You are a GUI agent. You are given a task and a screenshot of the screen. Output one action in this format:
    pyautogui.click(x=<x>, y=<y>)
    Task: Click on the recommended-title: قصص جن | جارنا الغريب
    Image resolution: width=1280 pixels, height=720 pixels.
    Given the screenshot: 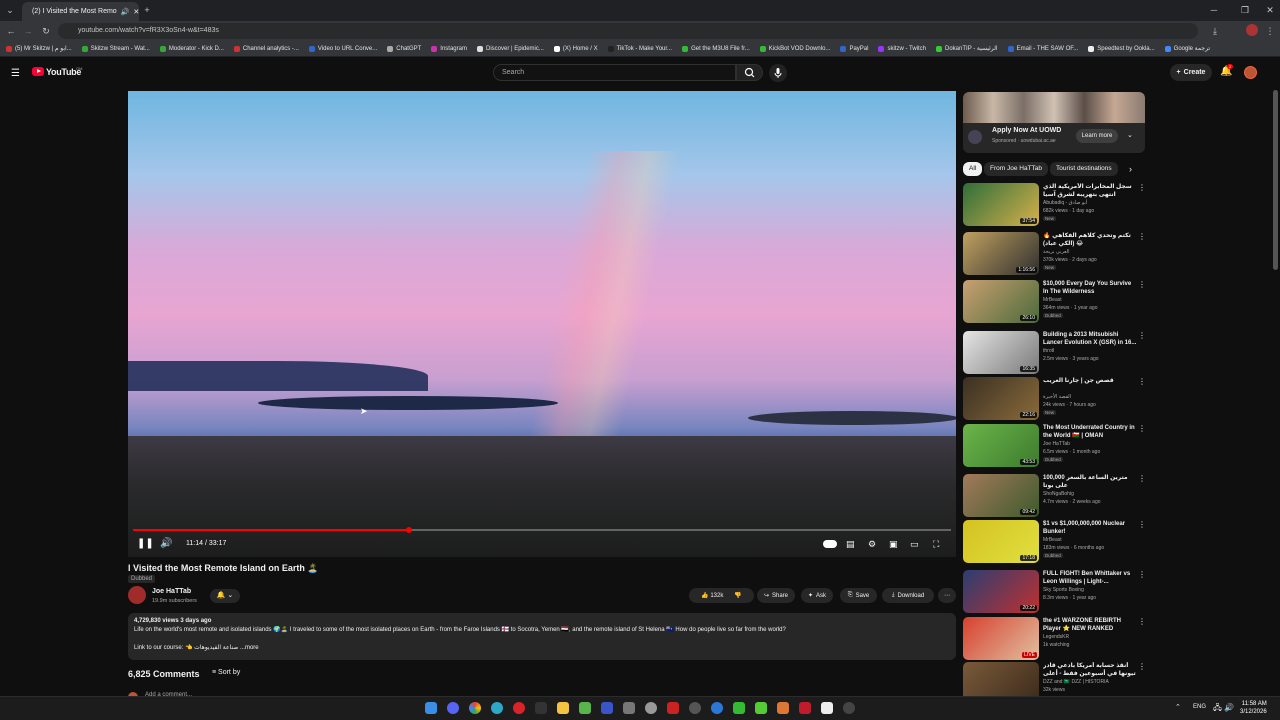 What is the action you would take?
    pyautogui.click(x=1090, y=381)
    